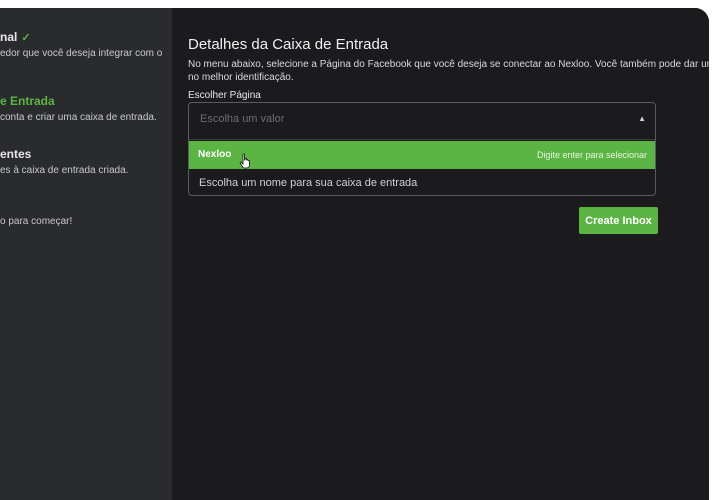  I want to click on step-description: o para começar!, so click(36, 221).